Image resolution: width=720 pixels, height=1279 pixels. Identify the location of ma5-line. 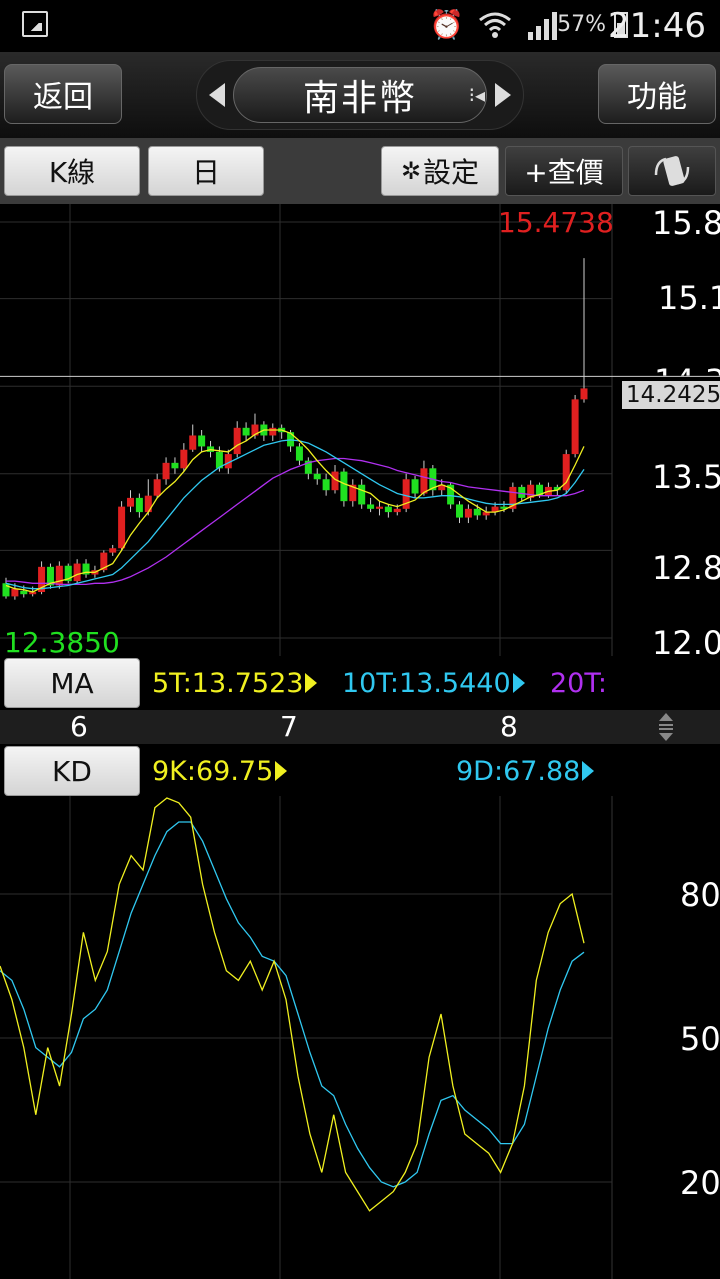
(295, 511).